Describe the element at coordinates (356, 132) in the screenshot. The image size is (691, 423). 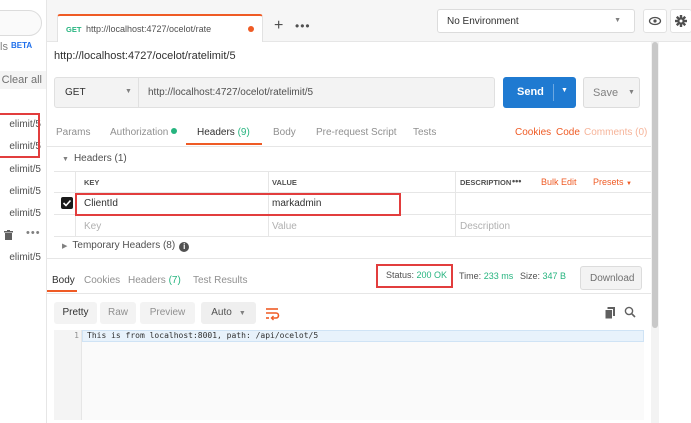
I see `tab-prerequest-script: Pre-request Script` at that location.